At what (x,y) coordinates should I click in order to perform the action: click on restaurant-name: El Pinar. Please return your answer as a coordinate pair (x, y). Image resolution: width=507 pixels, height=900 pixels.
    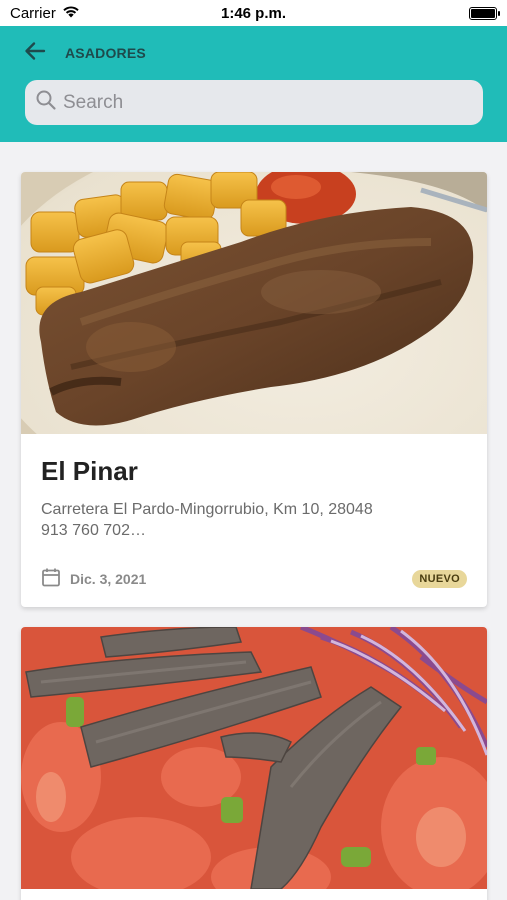
    Looking at the image, I should click on (89, 471).